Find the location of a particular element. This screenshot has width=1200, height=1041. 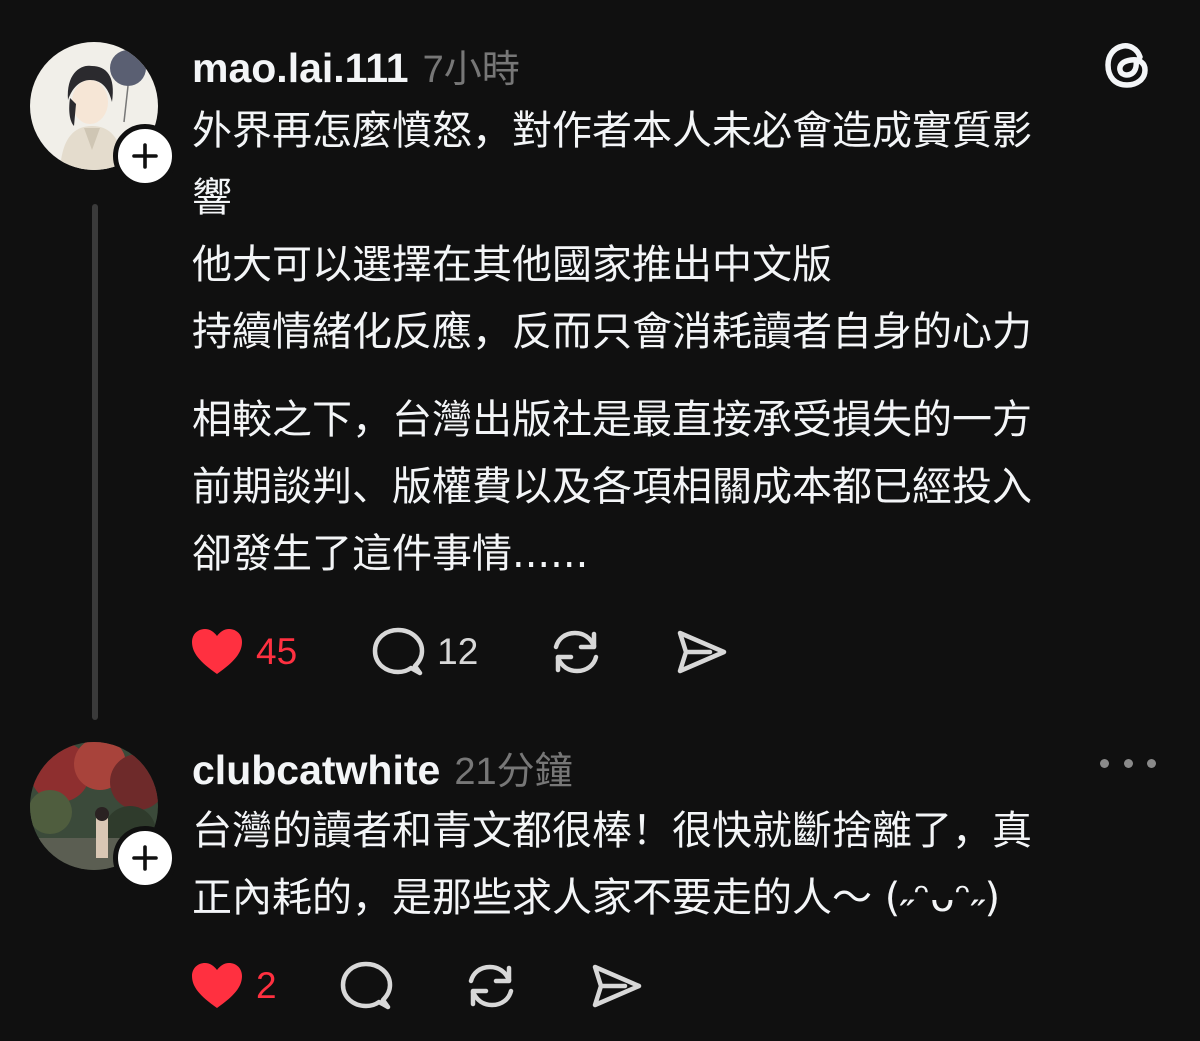

send-icon is located at coordinates (616, 986).